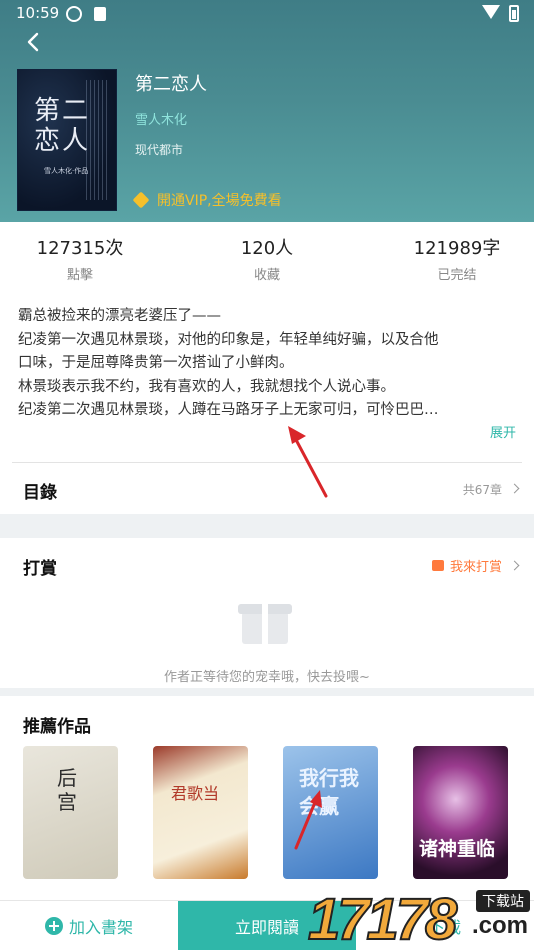 The image size is (534, 950). What do you see at coordinates (491, 12) in the screenshot?
I see `wifi-icon` at bounding box center [491, 12].